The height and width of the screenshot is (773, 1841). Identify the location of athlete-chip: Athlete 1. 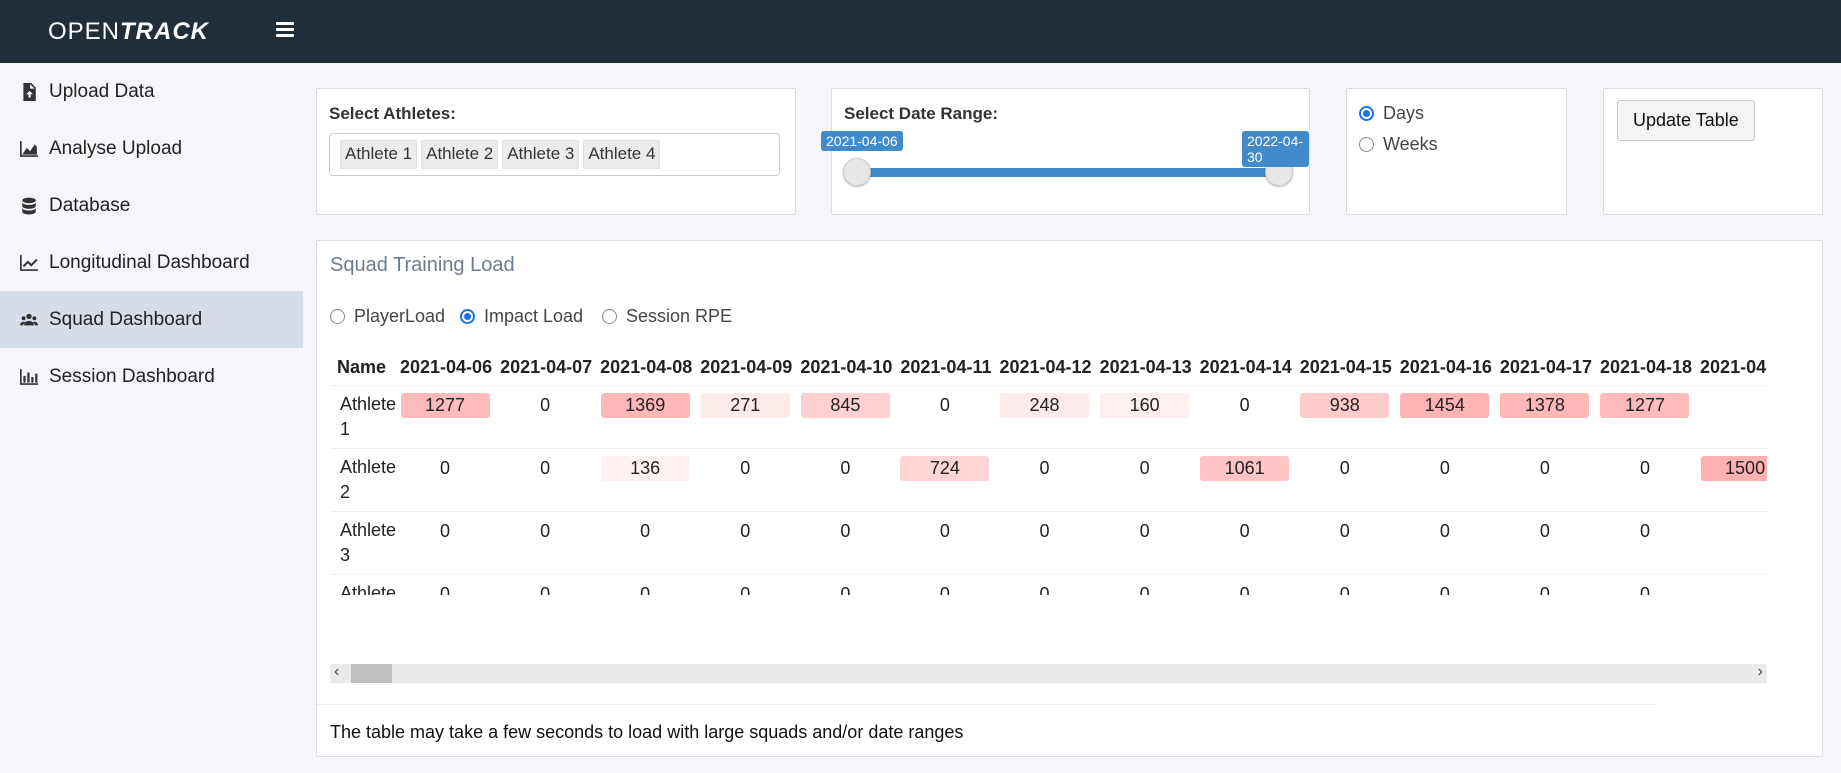
(379, 154).